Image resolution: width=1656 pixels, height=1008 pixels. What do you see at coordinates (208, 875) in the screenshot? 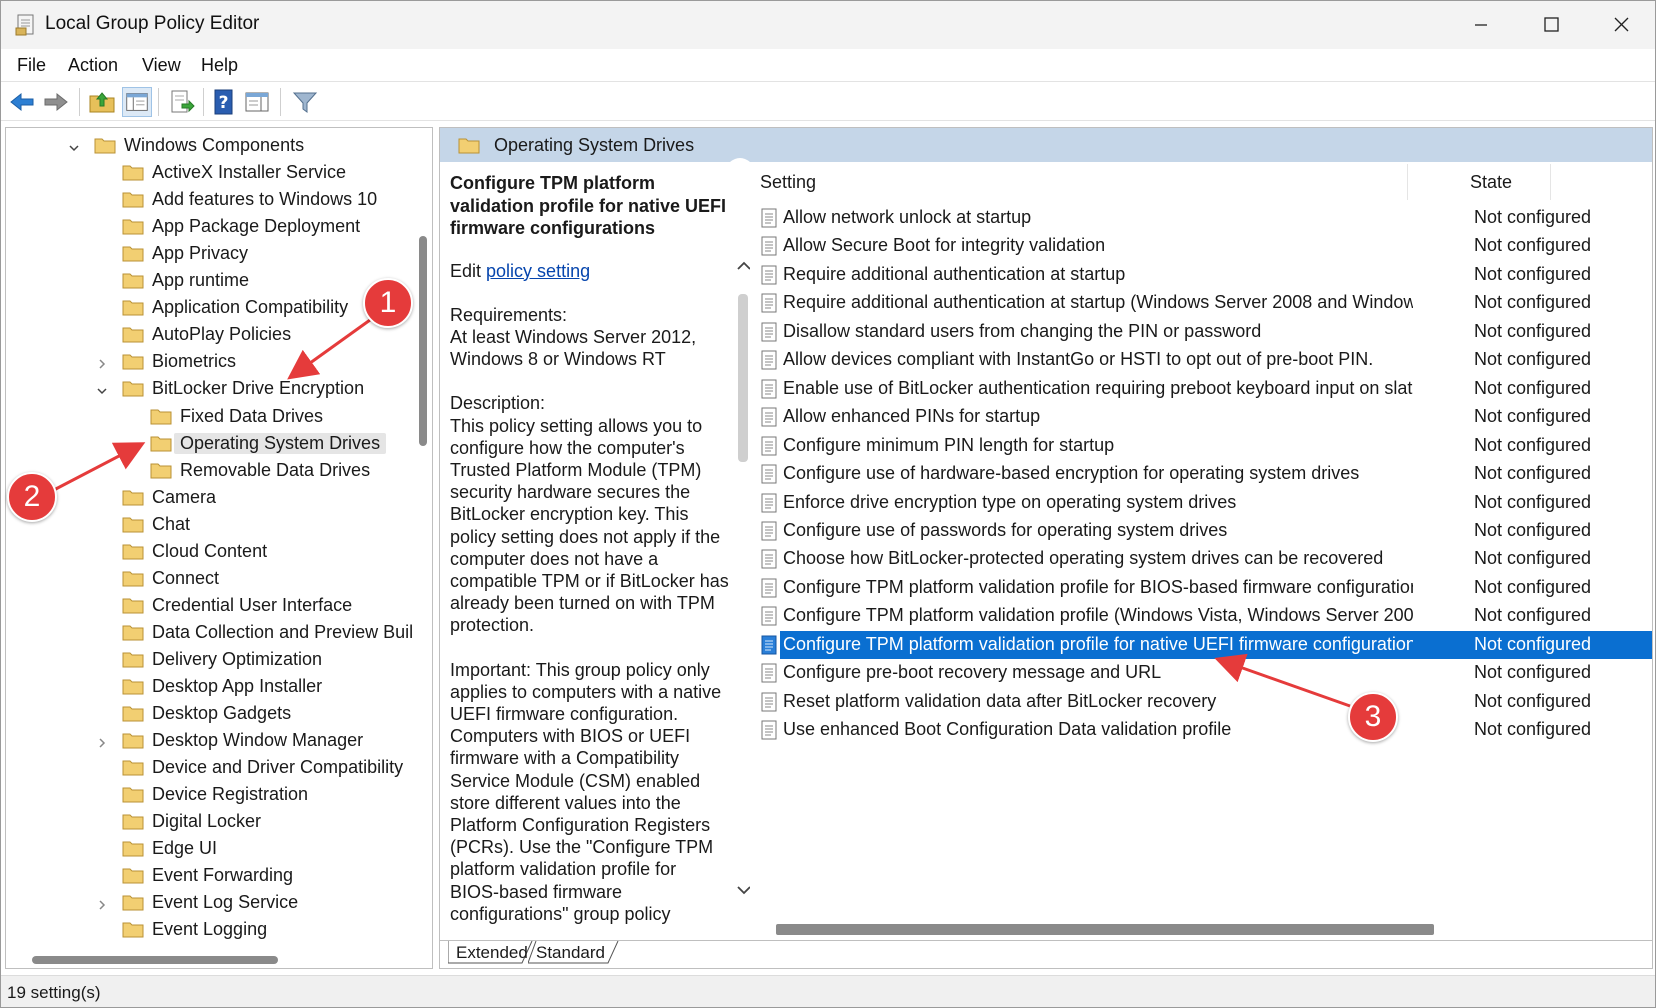
I see `tree-item-event-forwarding: Event Forwarding` at bounding box center [208, 875].